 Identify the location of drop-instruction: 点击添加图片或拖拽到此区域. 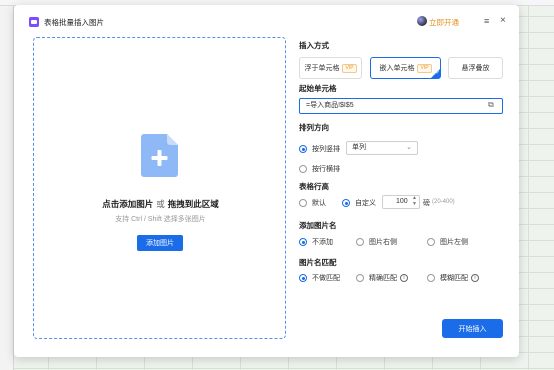
(160, 204).